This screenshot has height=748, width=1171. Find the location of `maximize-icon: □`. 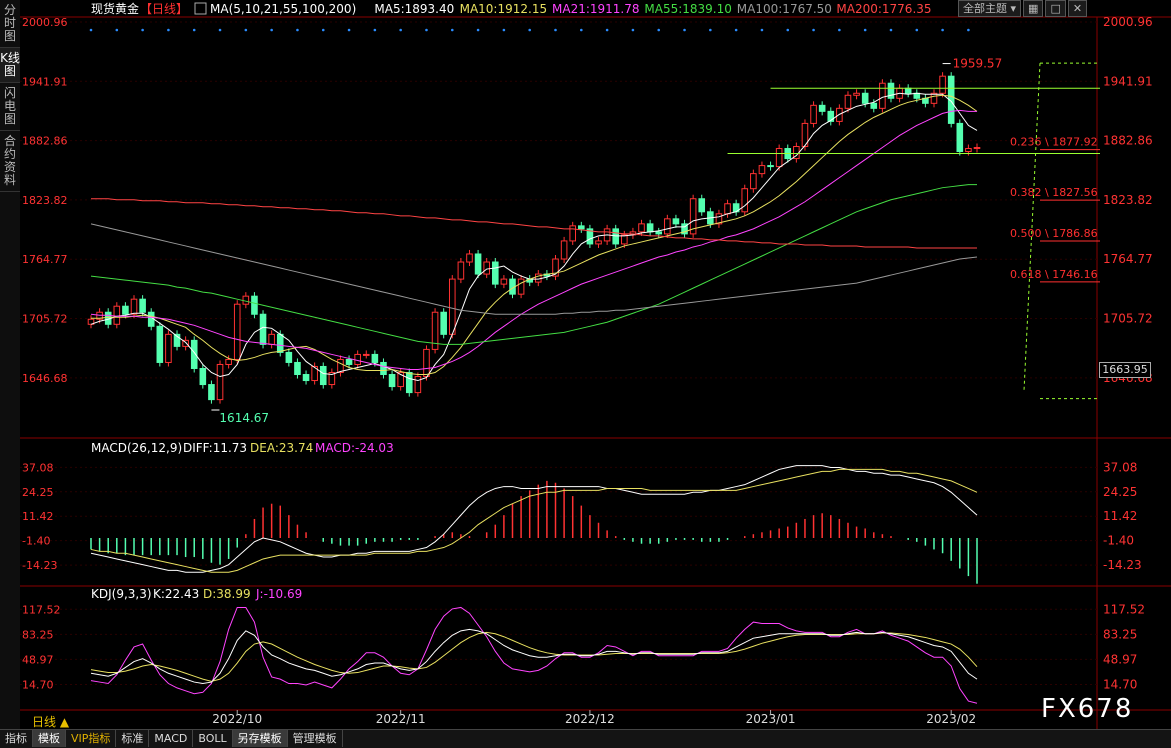

maximize-icon: □ is located at coordinates (1055, 8).